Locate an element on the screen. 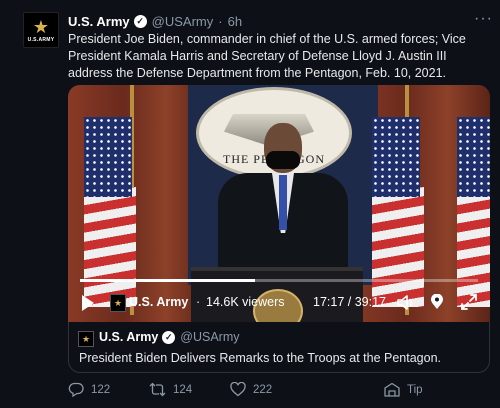  tweet-time: 6h is located at coordinates (235, 21).